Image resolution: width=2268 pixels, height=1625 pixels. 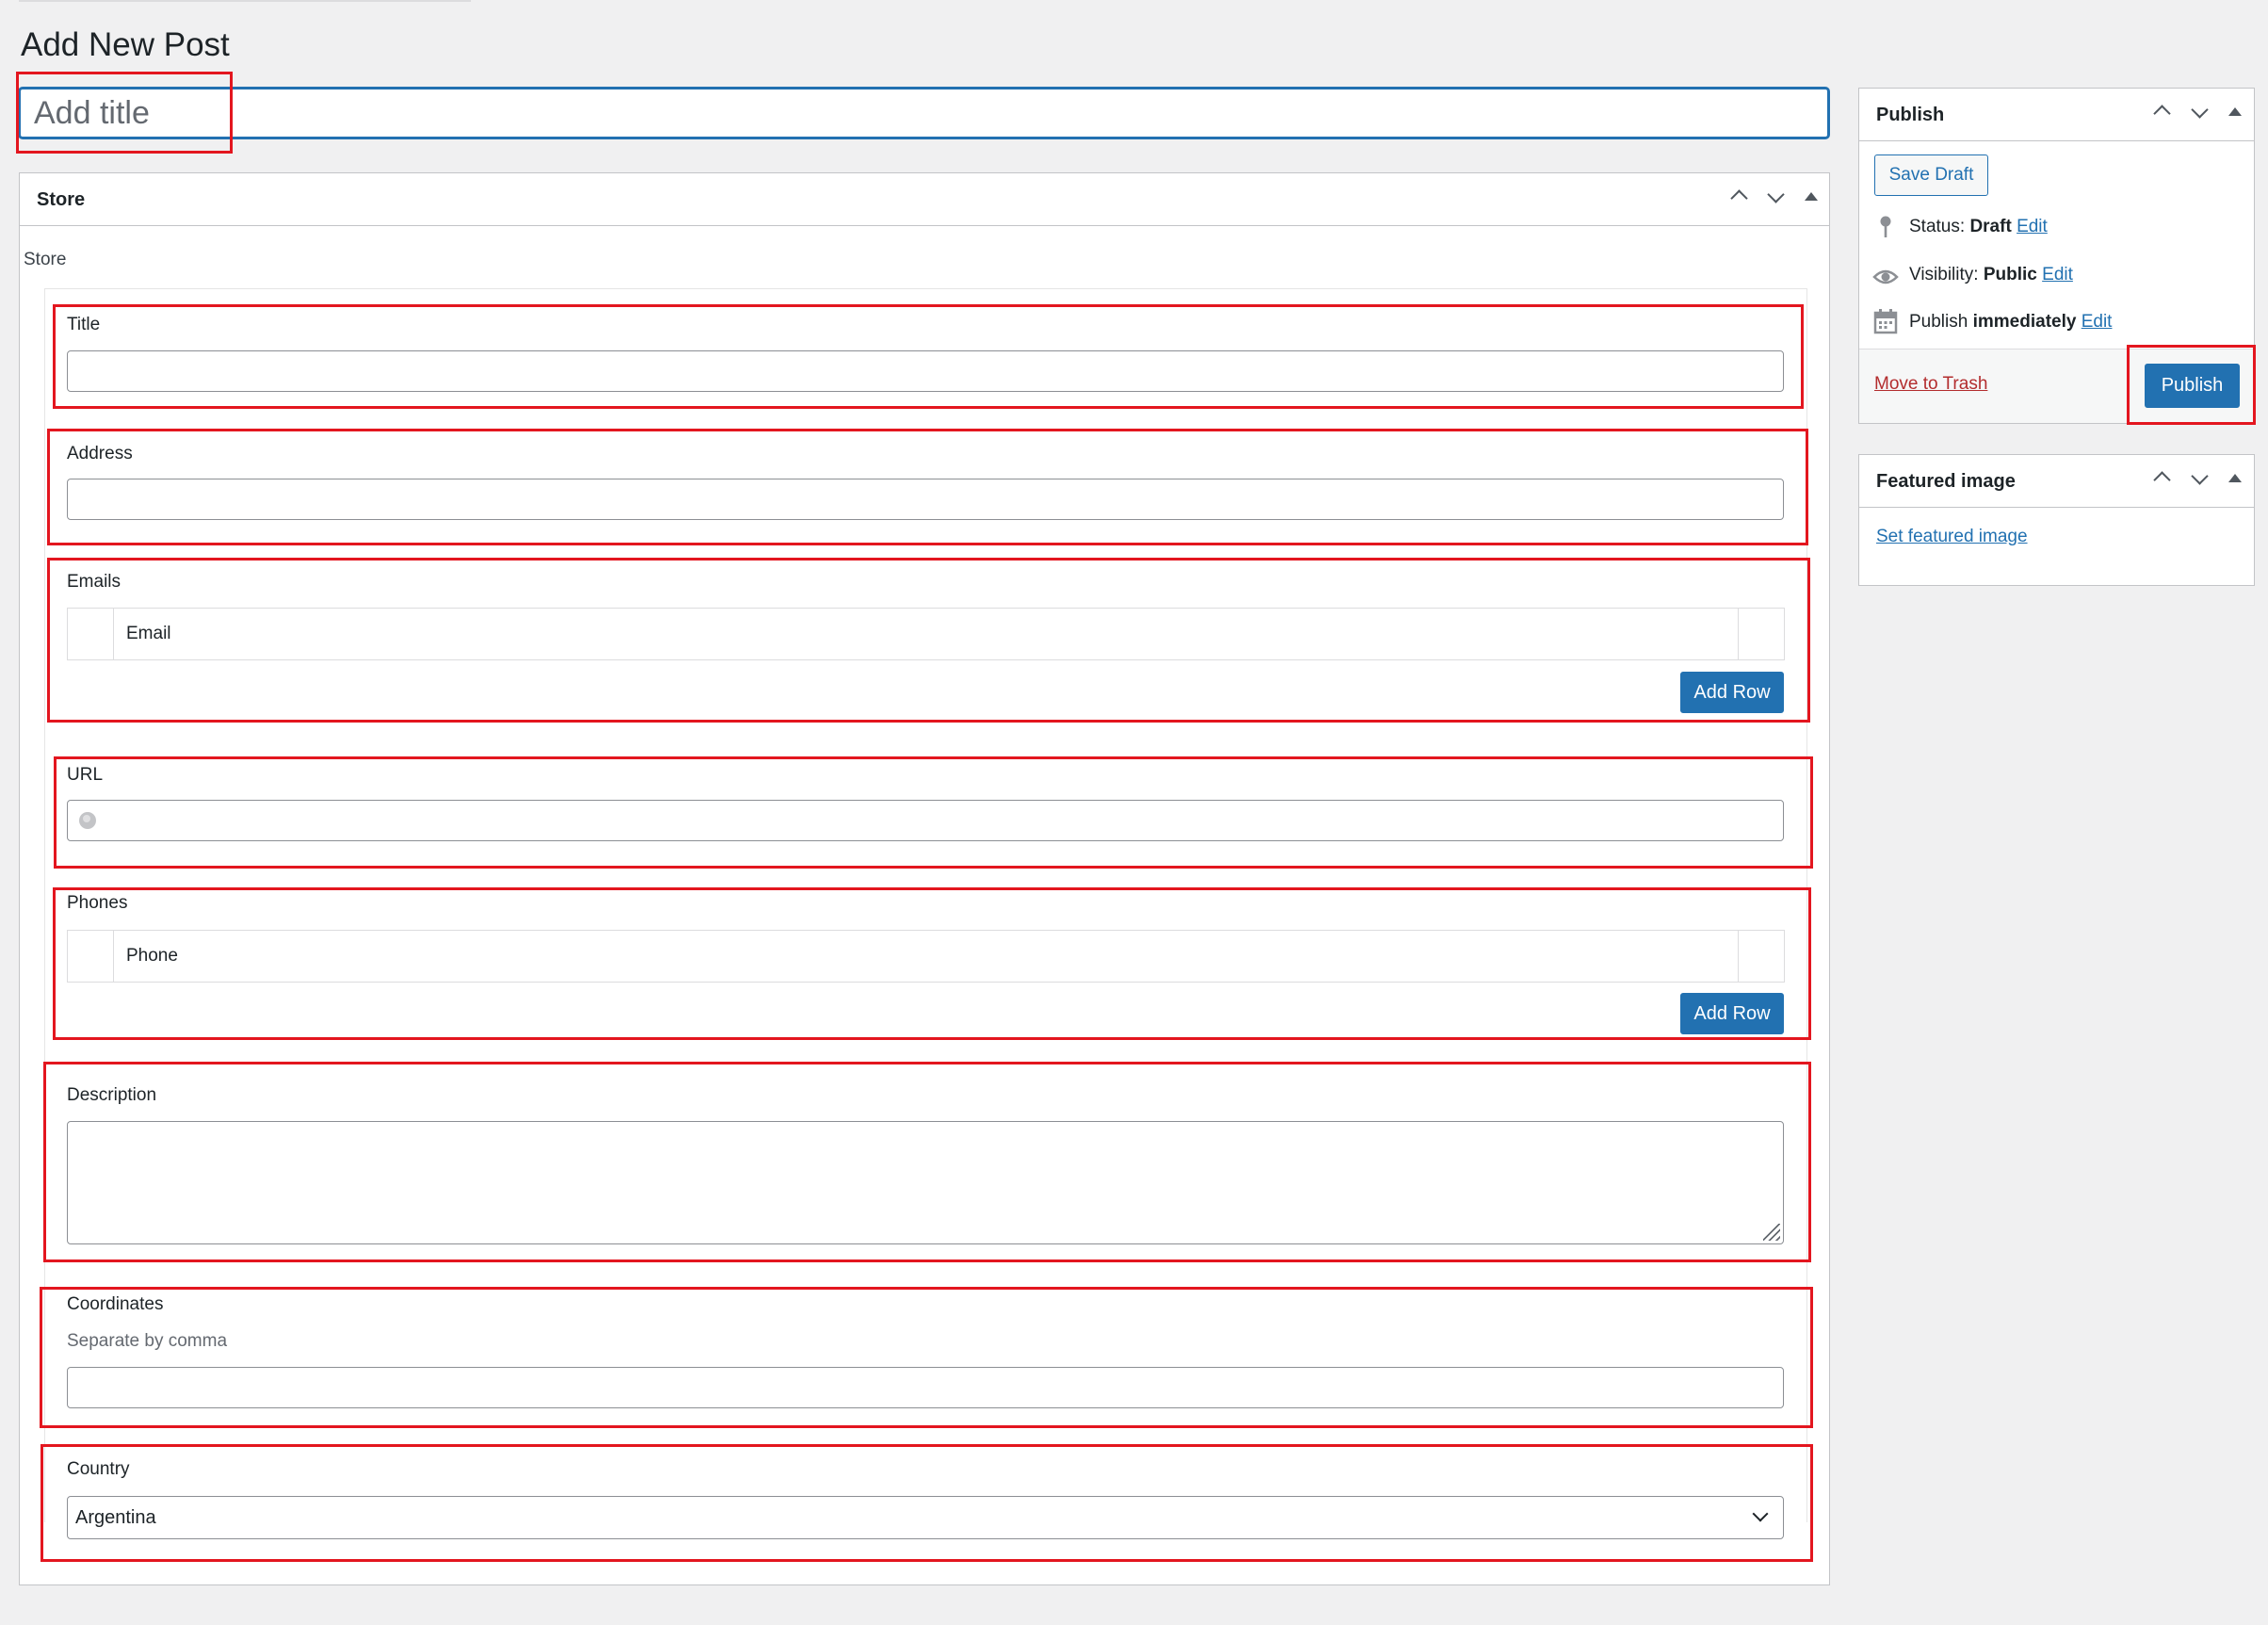 I want to click on status-row: Status: Draft Edit, so click(x=1978, y=227).